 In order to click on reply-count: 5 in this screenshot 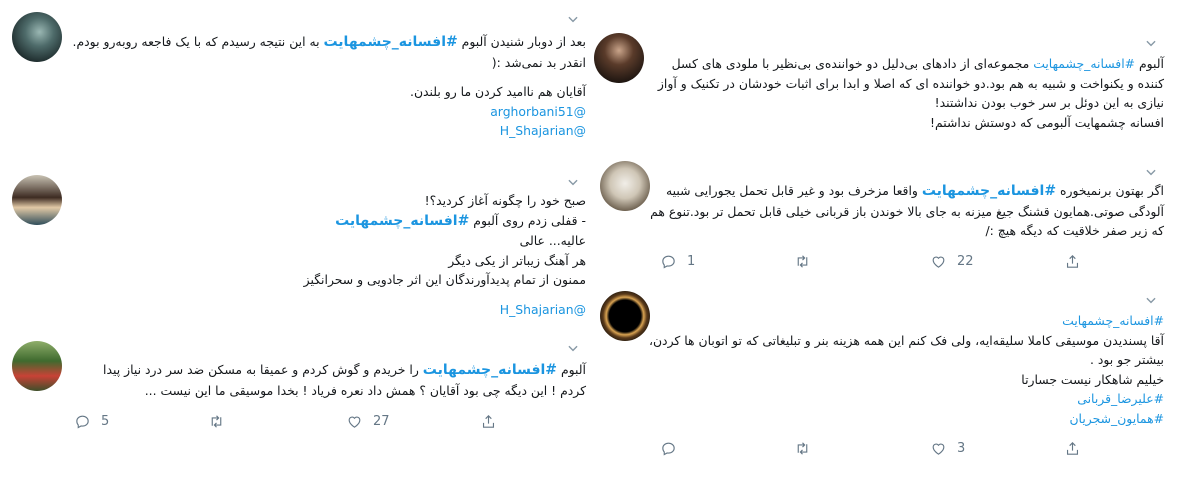, I will do `click(105, 421)`.